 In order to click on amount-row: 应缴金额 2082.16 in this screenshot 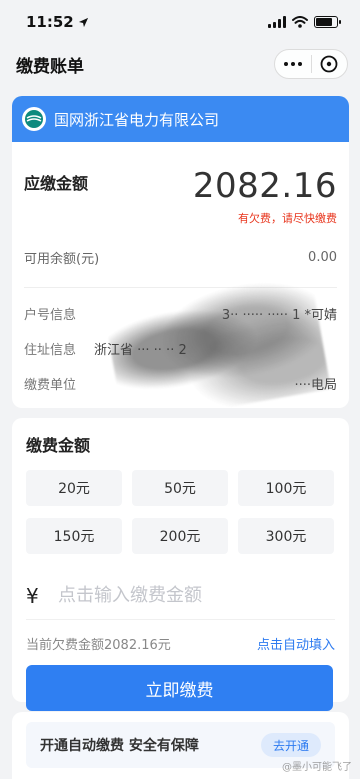, I will do `click(180, 178)`.